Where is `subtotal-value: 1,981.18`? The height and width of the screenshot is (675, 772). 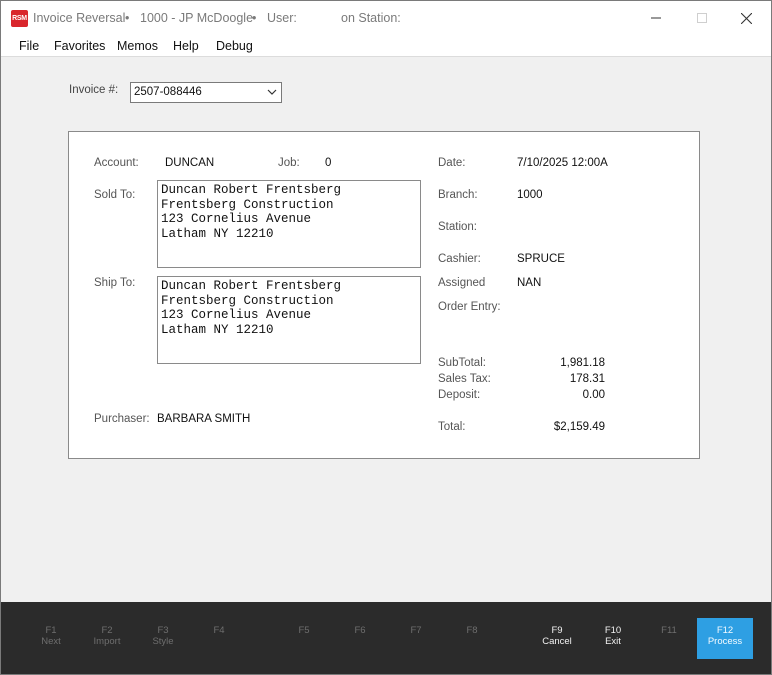 subtotal-value: 1,981.18 is located at coordinates (582, 363).